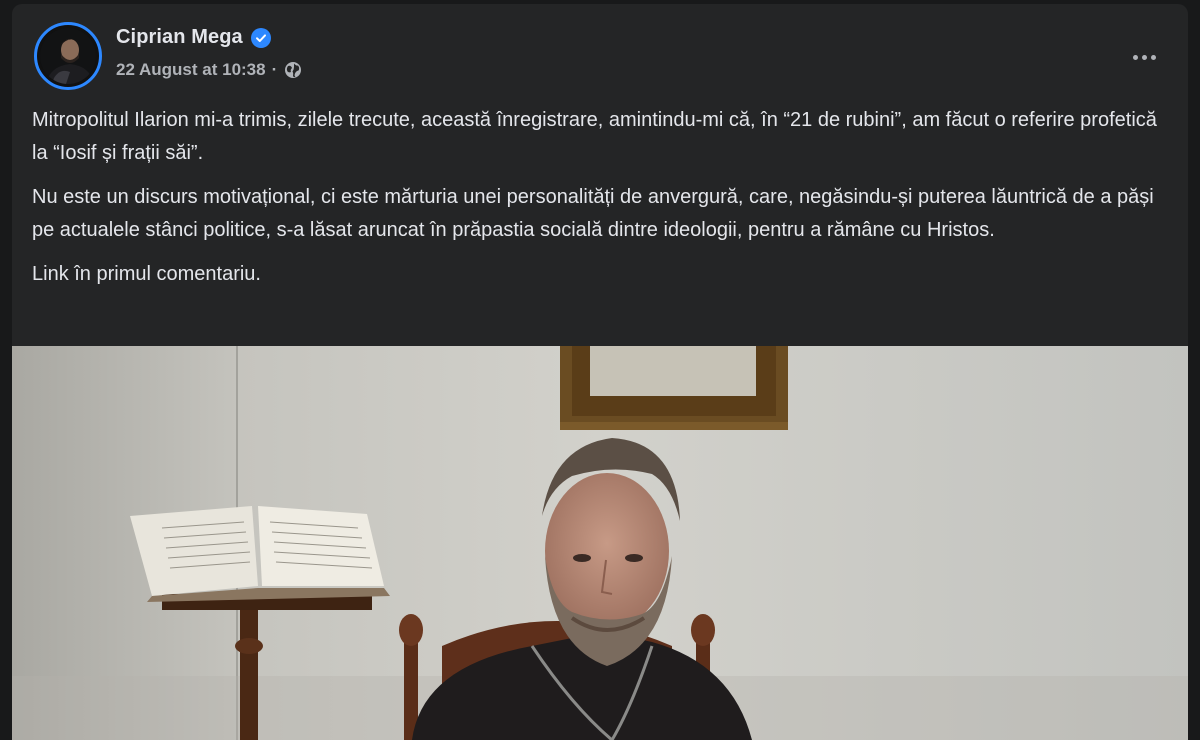  What do you see at coordinates (191, 70) in the screenshot?
I see `post-timestamp: 22 August at 10:38` at bounding box center [191, 70].